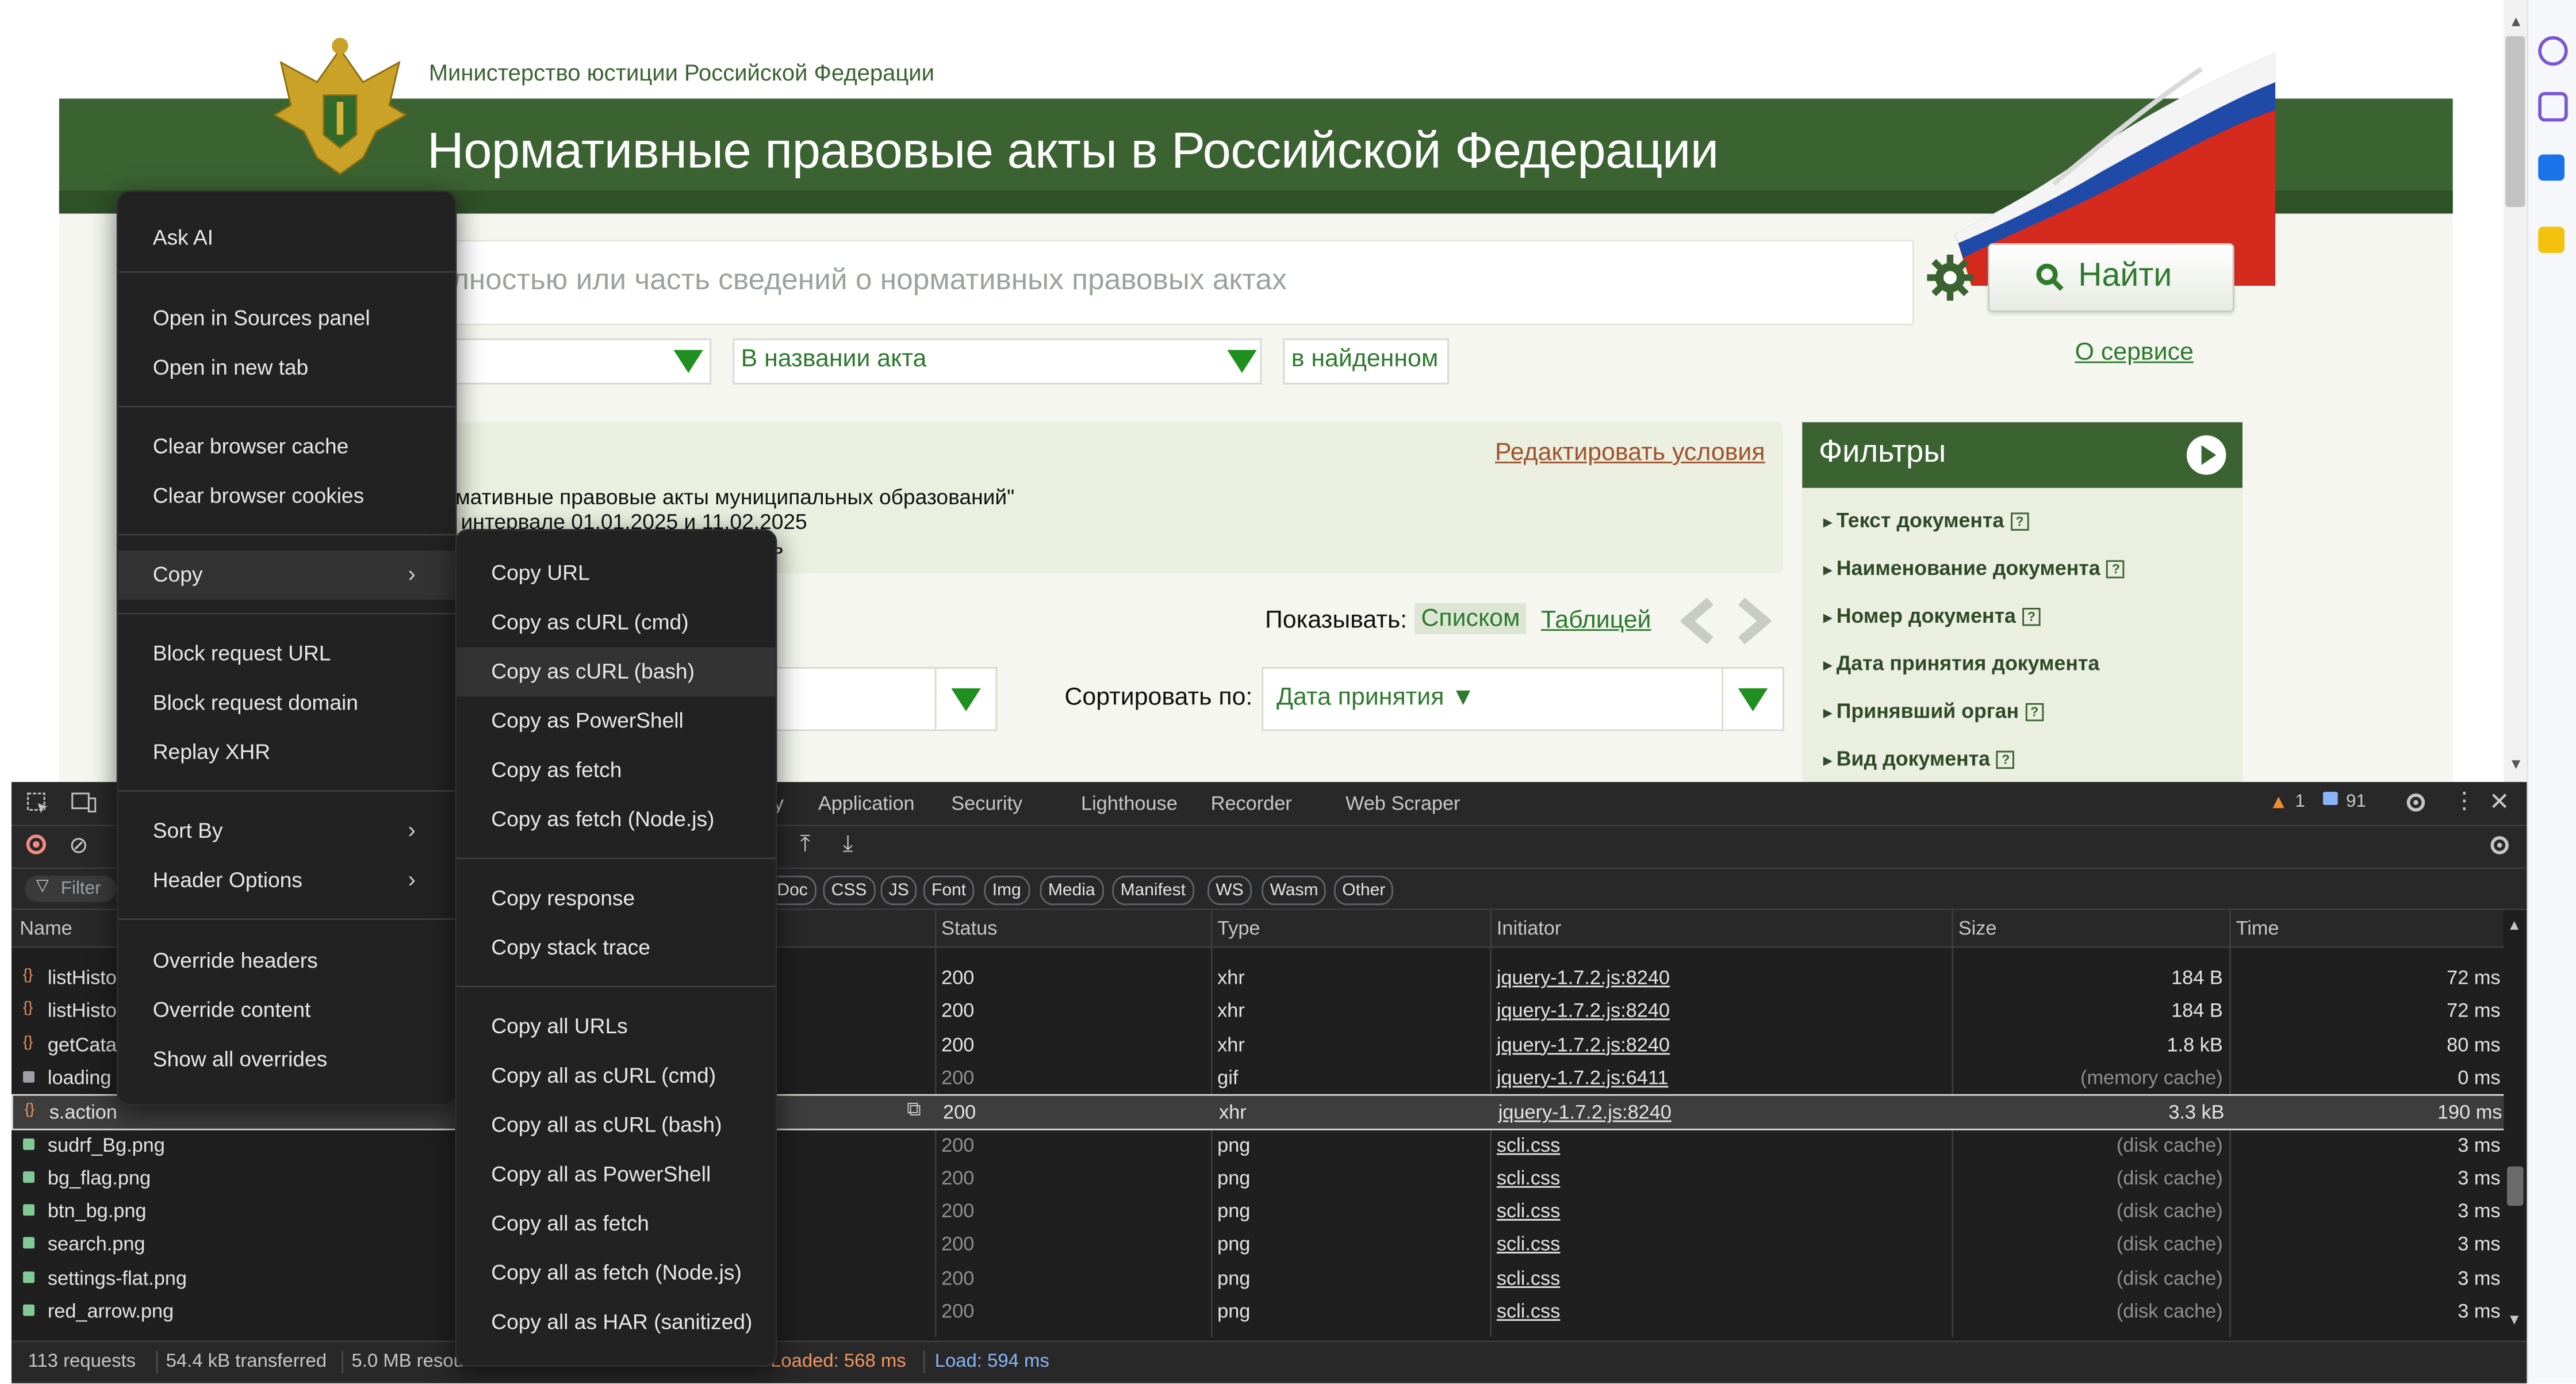 This screenshot has width=2576, height=1384. Describe the element at coordinates (616, 672) in the screenshot. I see `copy-item-copy-as-curl-bash: Copy as cURL (bash)` at that location.